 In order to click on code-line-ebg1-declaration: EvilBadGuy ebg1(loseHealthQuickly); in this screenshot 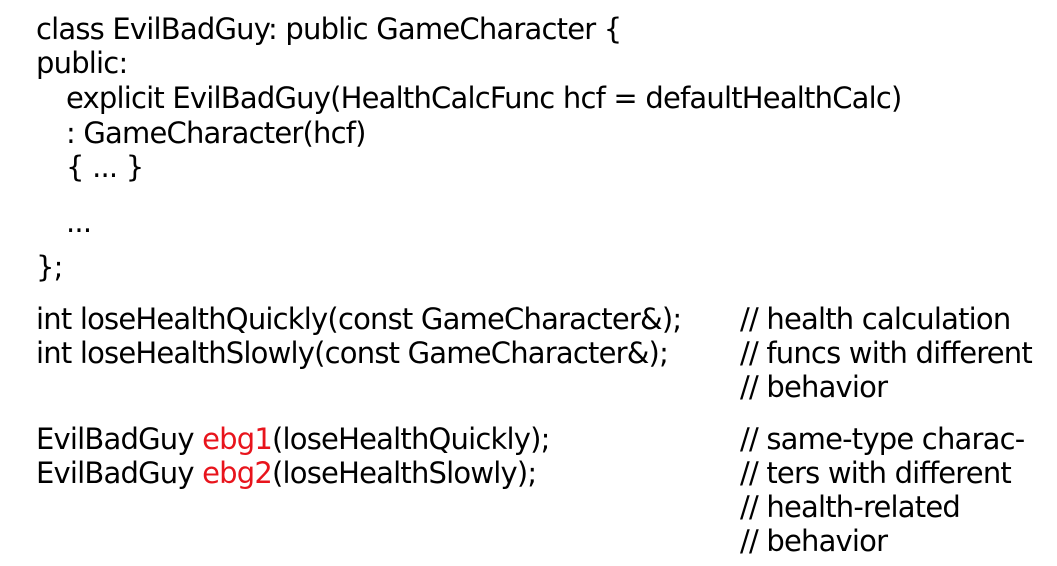, I will do `click(293, 439)`.